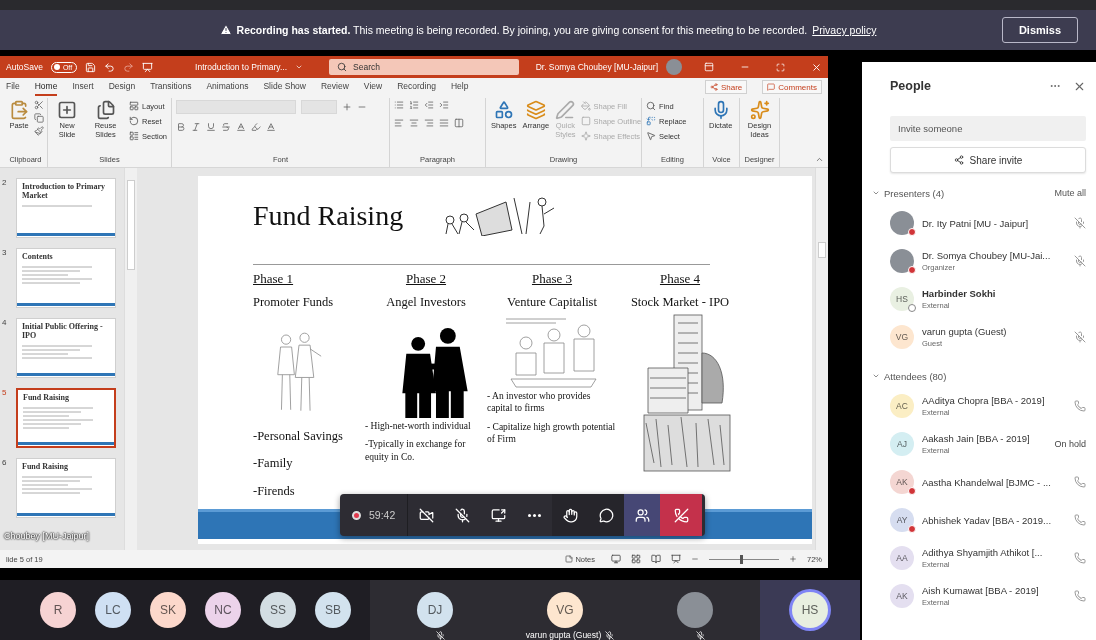  What do you see at coordinates (113, 610) in the screenshot?
I see `participant-avatar: LC` at bounding box center [113, 610].